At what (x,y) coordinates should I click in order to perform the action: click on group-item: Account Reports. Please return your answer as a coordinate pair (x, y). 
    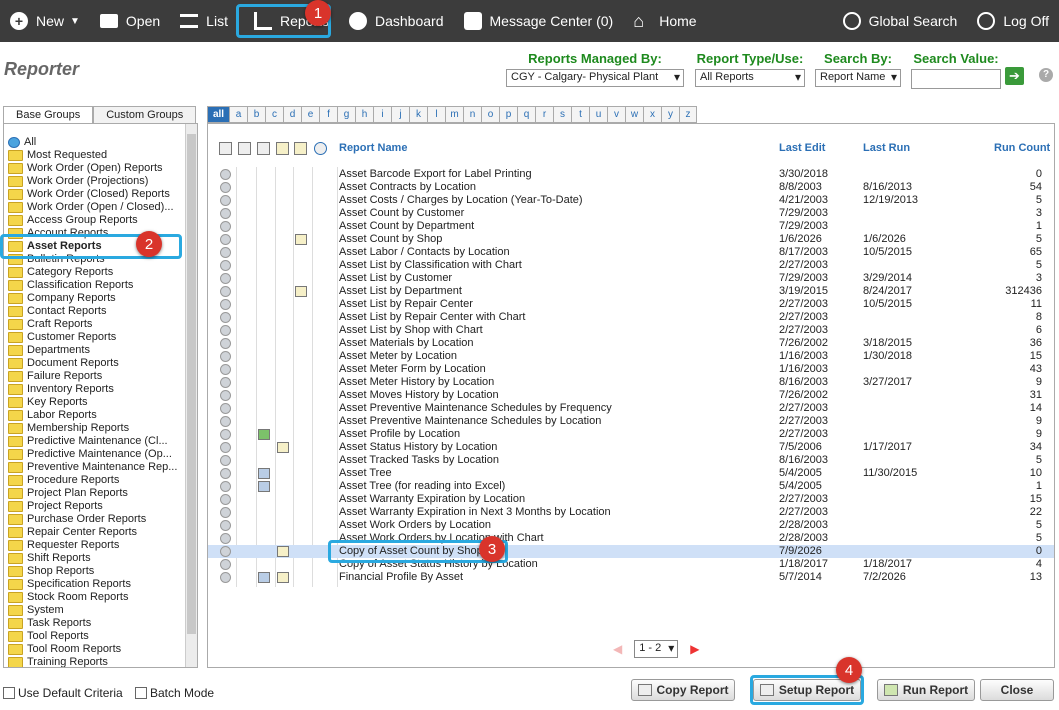
    Looking at the image, I should click on (58, 233).